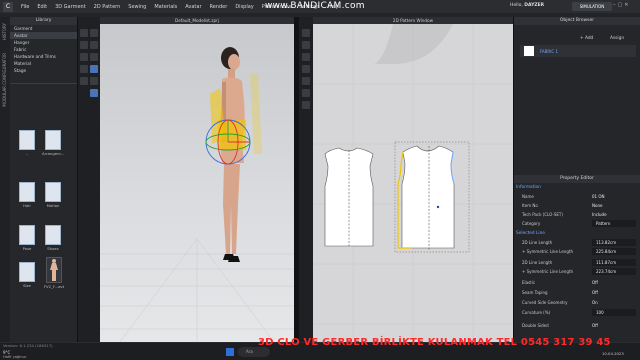 This screenshot has width=640, height=360. I want to click on prop-key: Seam Taping, so click(535, 292).